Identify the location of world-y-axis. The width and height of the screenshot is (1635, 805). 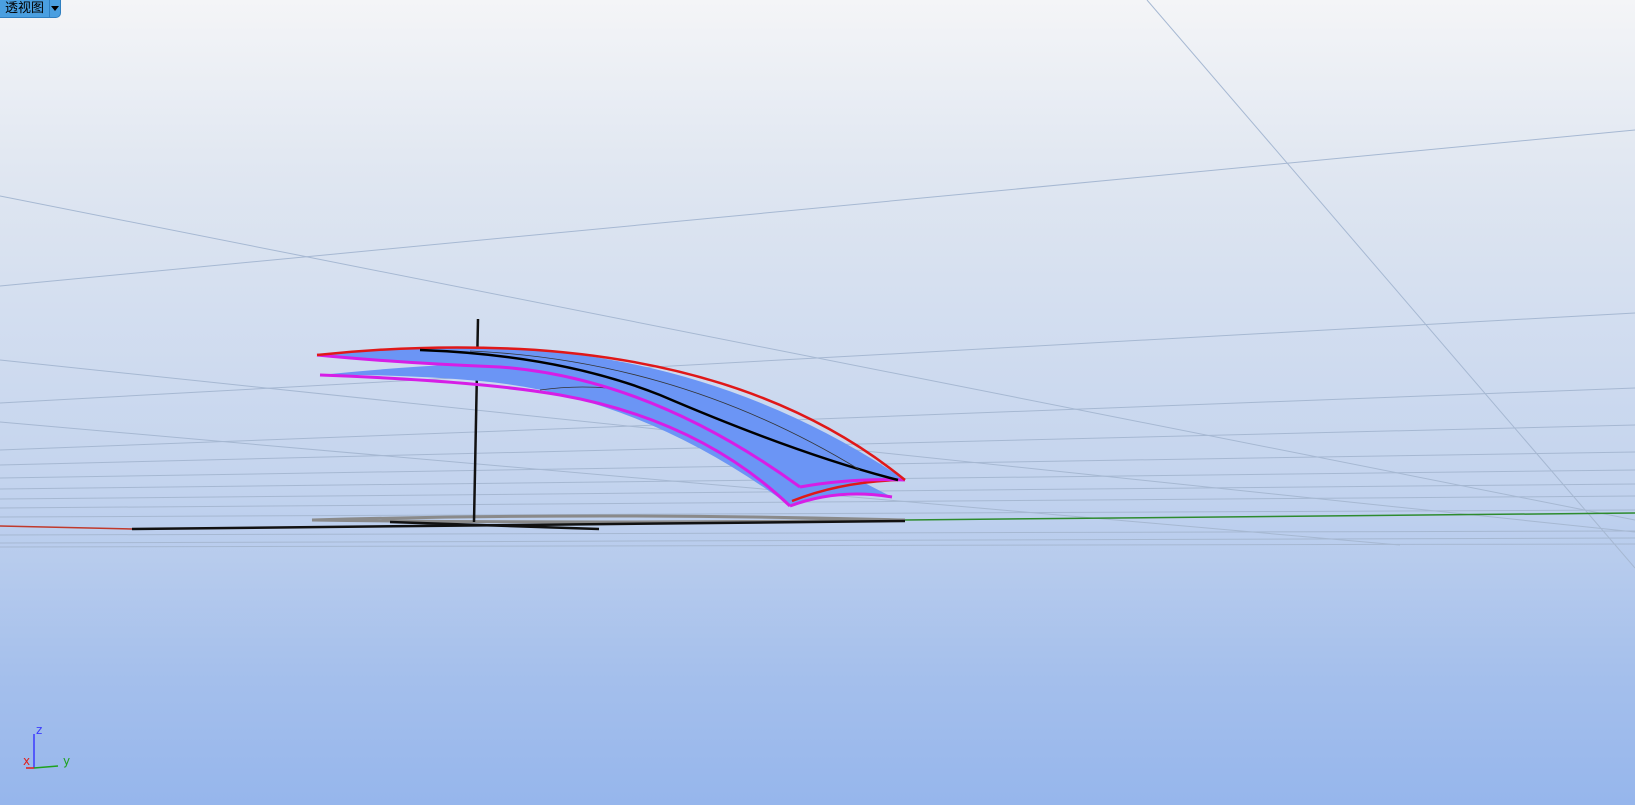
(1269, 516).